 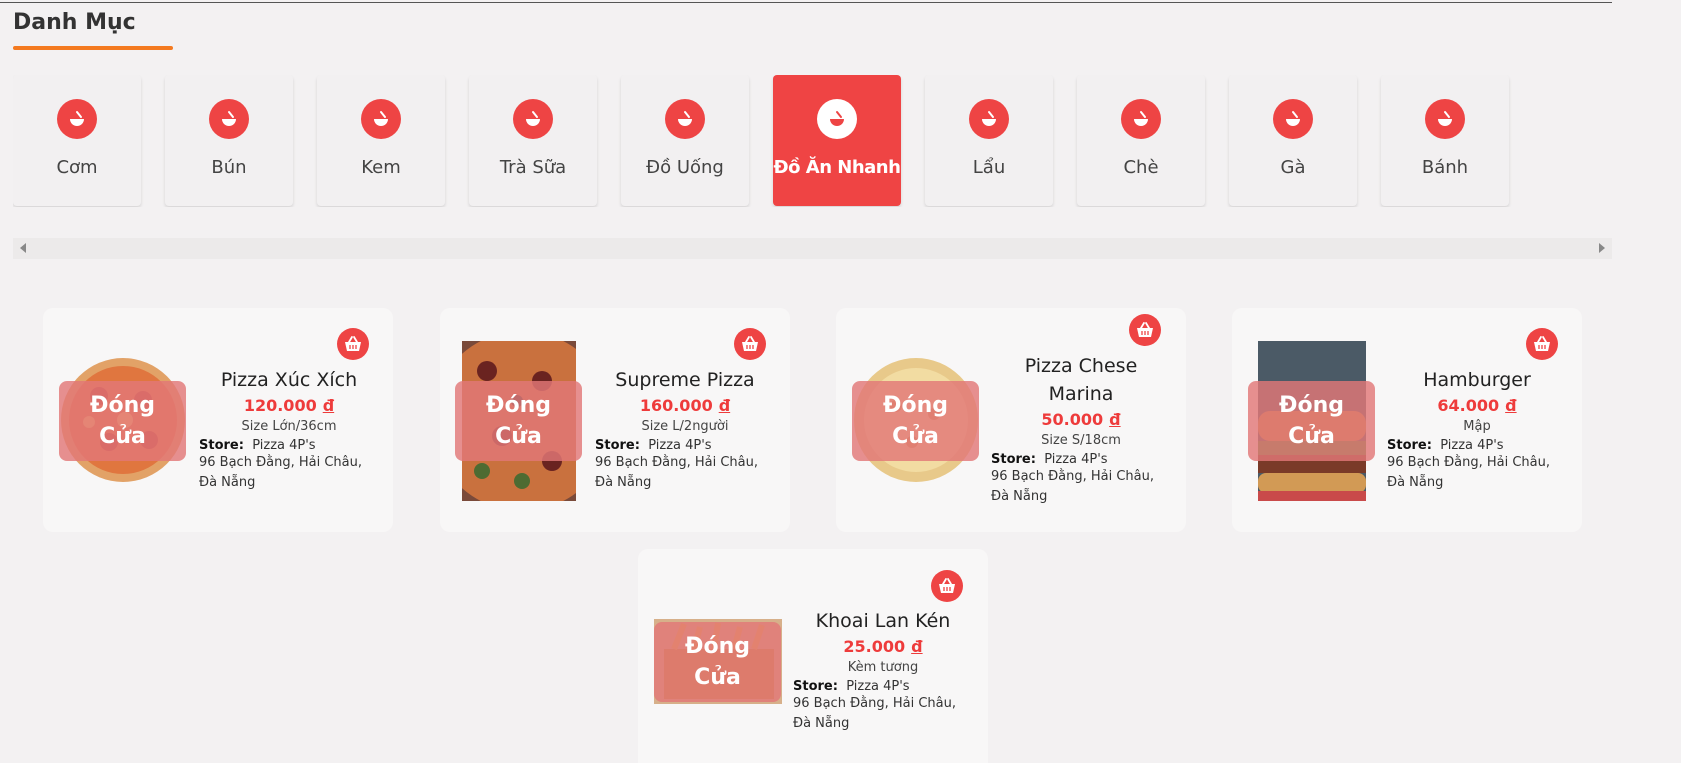 What do you see at coordinates (685, 140) in the screenshot?
I see `category-do-uong: Đồ Uống` at bounding box center [685, 140].